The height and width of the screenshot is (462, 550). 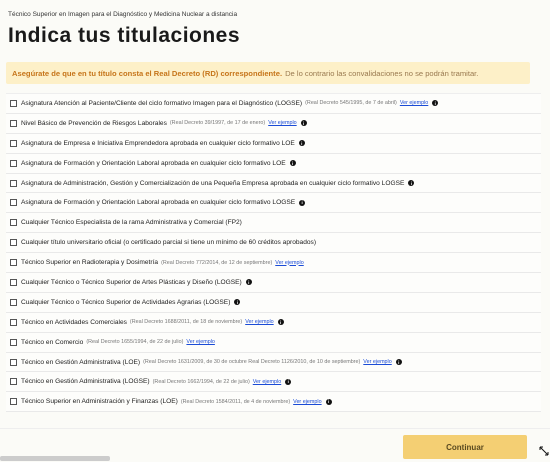 I want to click on resize-cursor-icon, so click(x=544, y=451).